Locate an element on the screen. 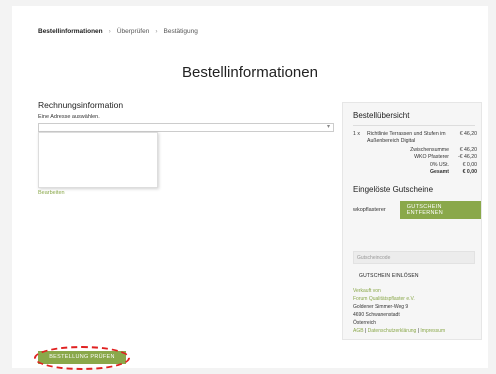 This screenshot has height=374, width=496. remove-coupon-button: GUTSCHEIN ENTFERNEN is located at coordinates (440, 210).